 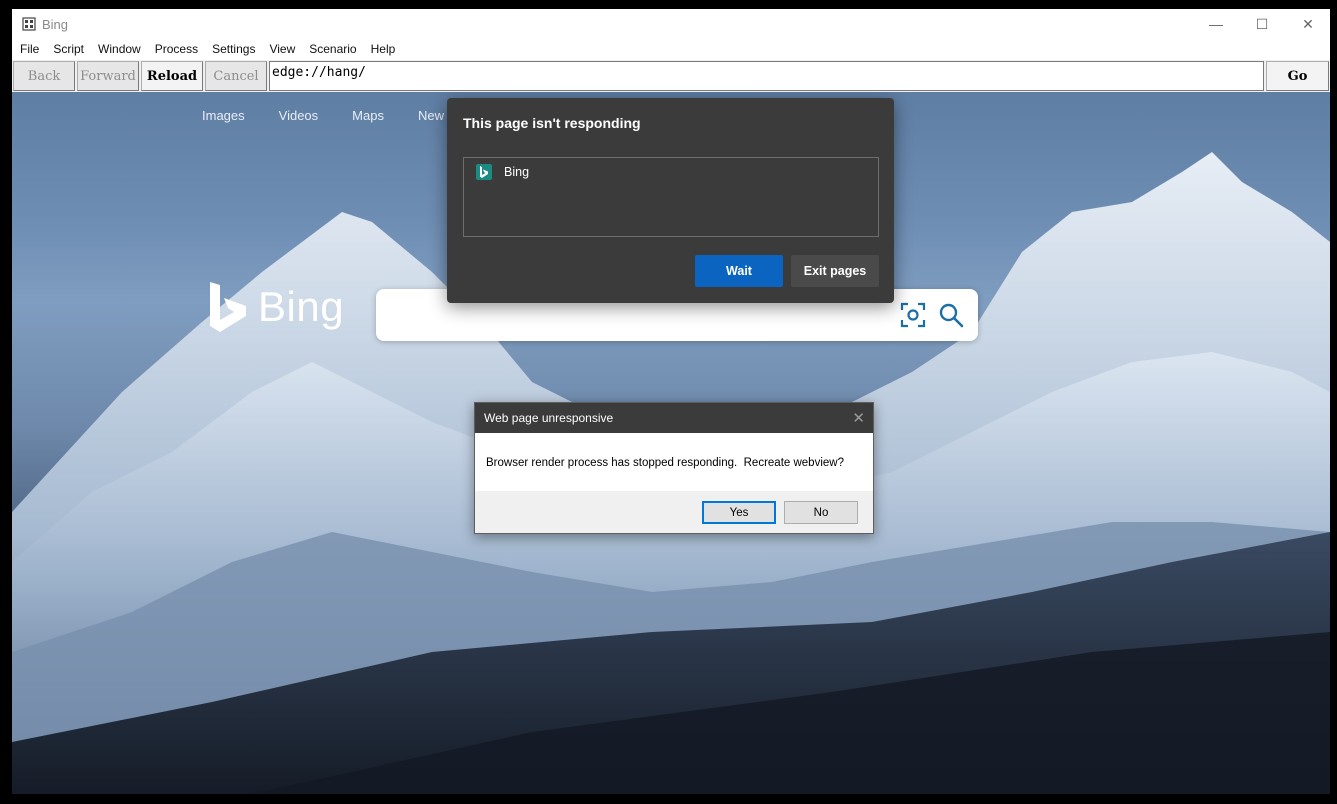 I want to click on nav-images: Images, so click(x=223, y=115).